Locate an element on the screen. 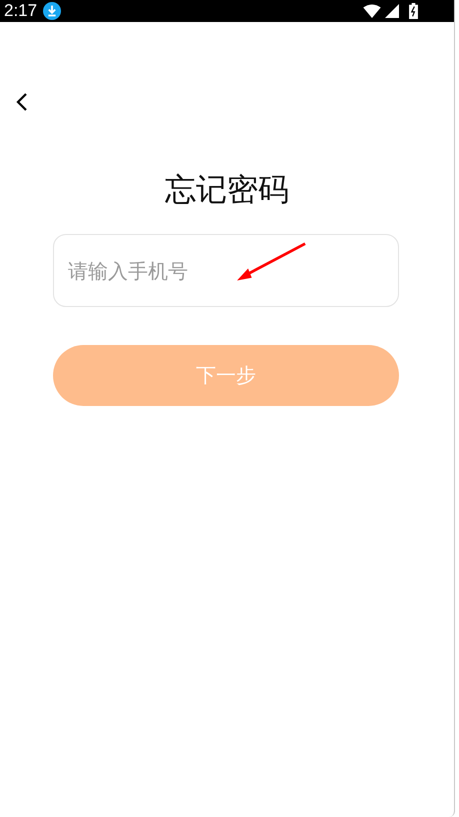  back-icon is located at coordinates (22, 102).